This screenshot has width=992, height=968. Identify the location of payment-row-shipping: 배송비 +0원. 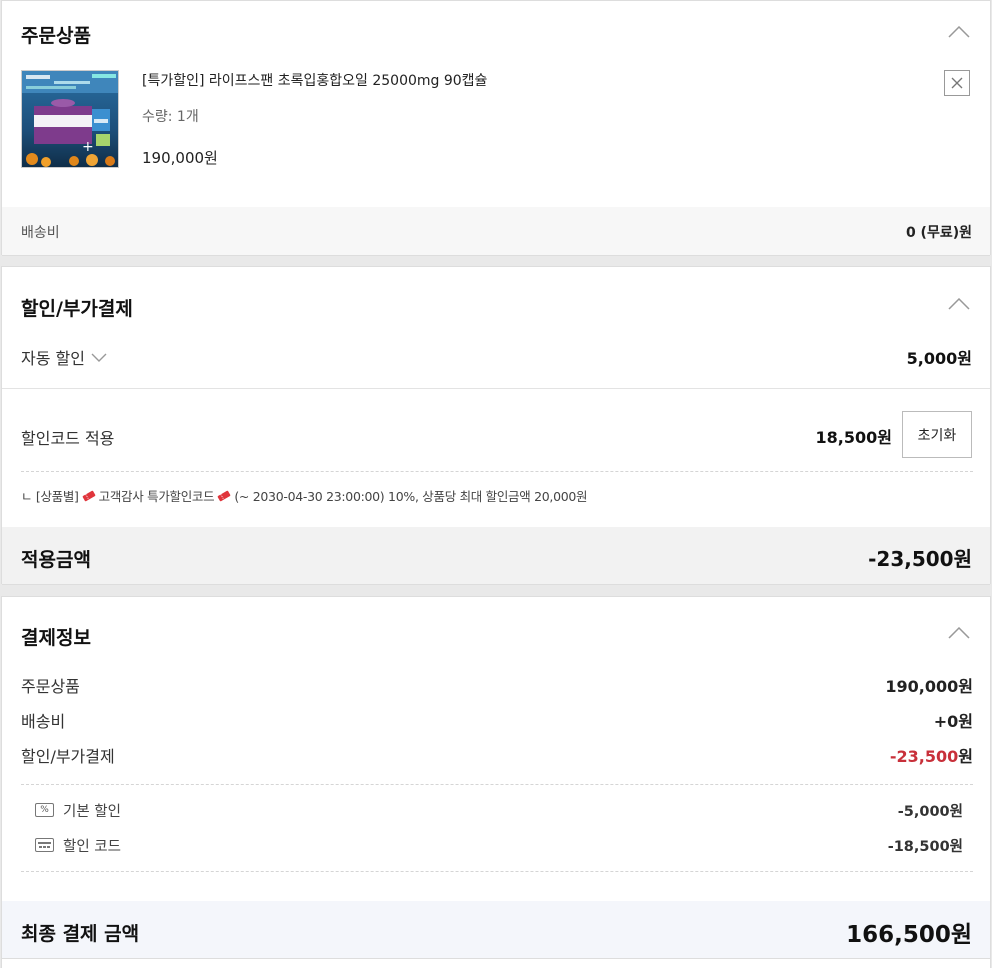
(497, 719).